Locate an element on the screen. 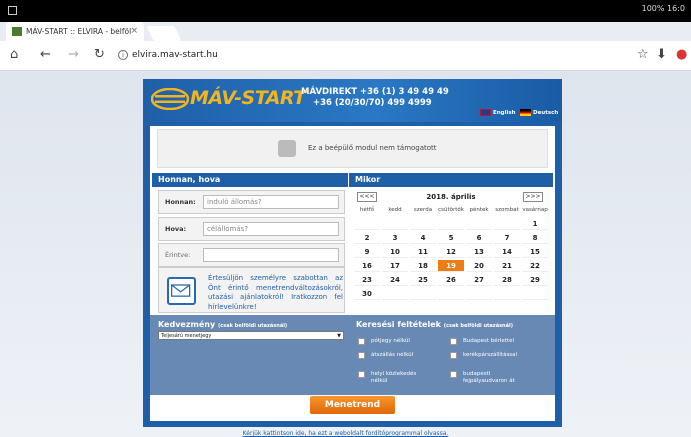 This screenshot has height=437, width=691. address-bar: ⌂ ← → ↻ i elvira.mav-start.hu ☆ ⬇ ● is located at coordinates (345, 56).